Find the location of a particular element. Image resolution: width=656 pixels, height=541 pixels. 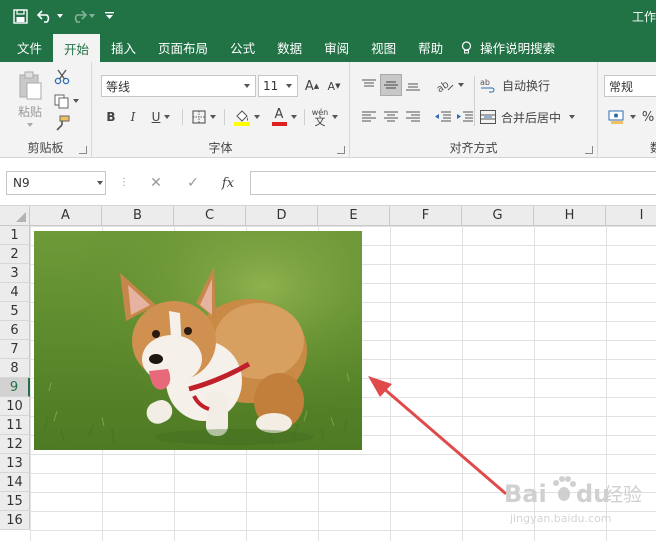

column-header-h: H is located at coordinates (570, 216).